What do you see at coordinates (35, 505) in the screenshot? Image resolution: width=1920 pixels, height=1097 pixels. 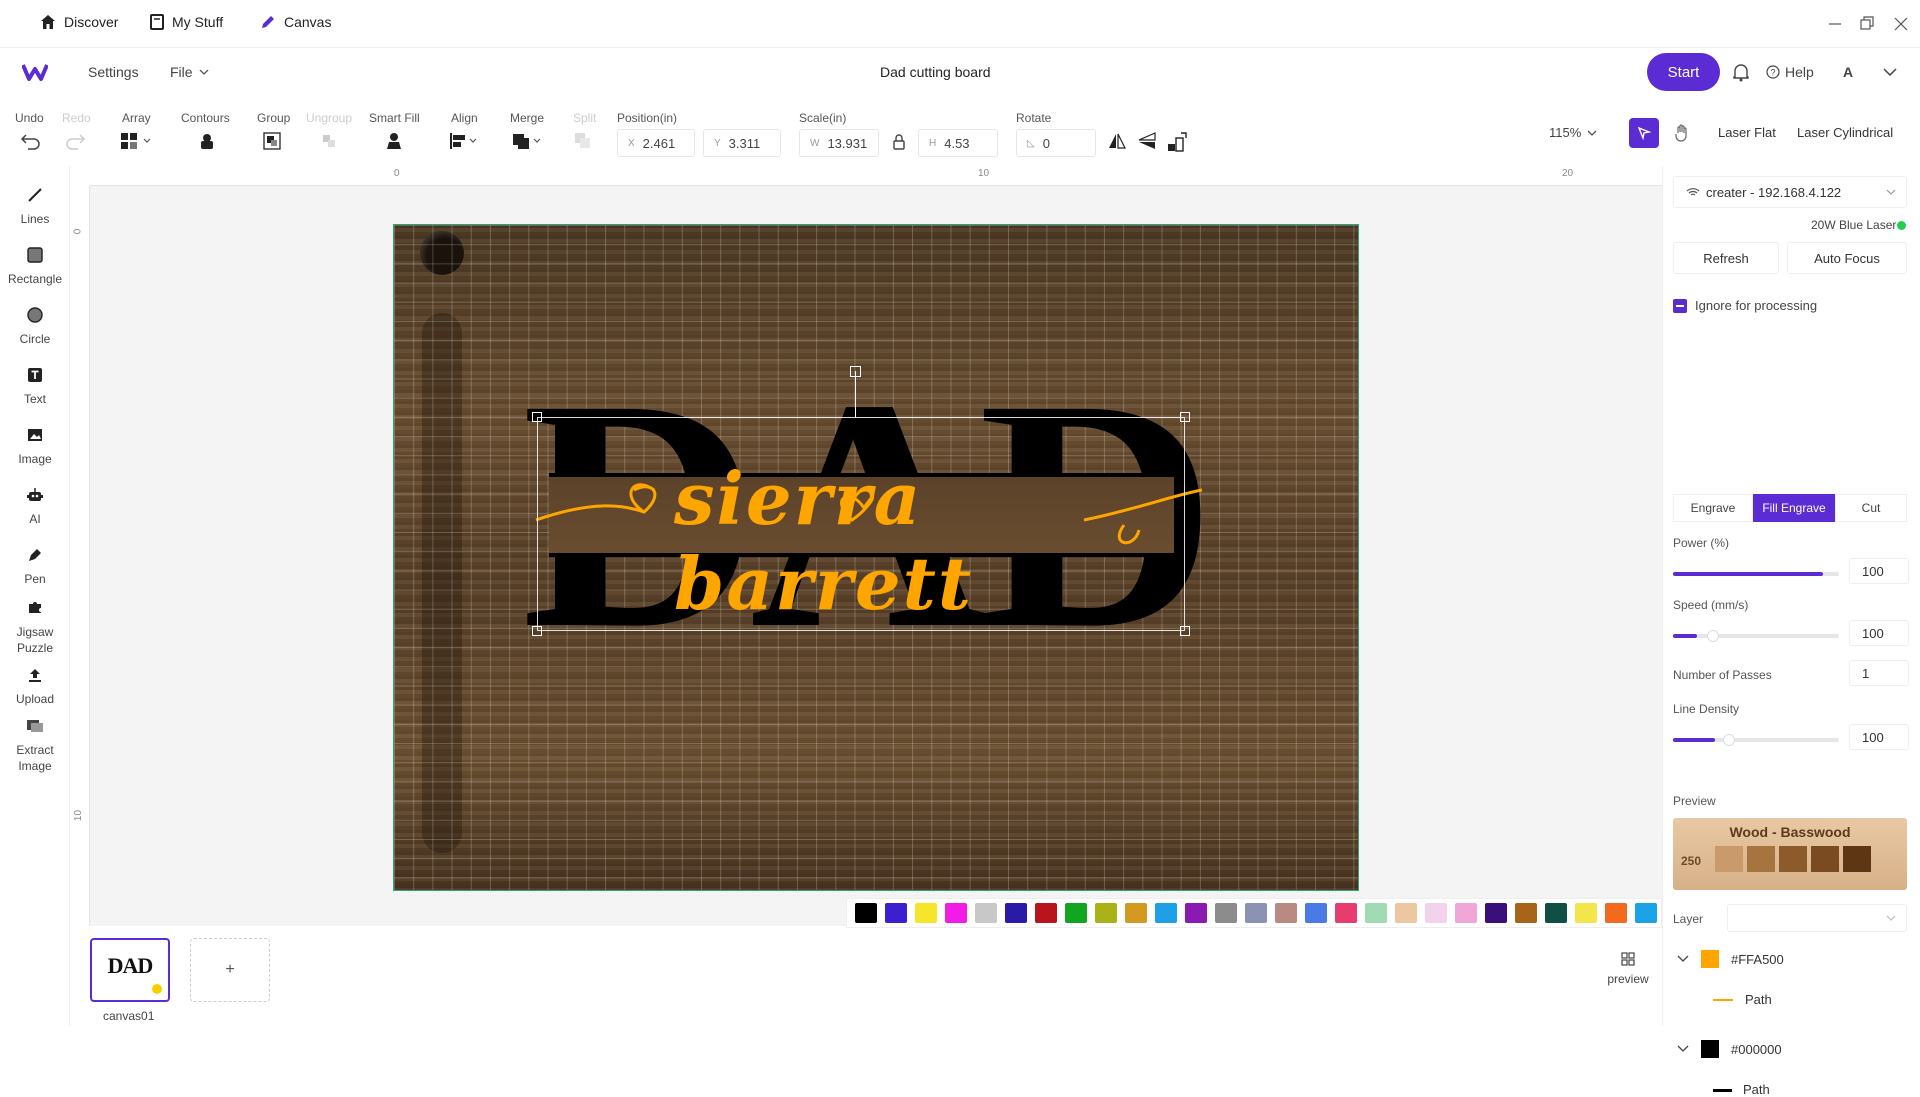 I see `tool-ai: AI` at bounding box center [35, 505].